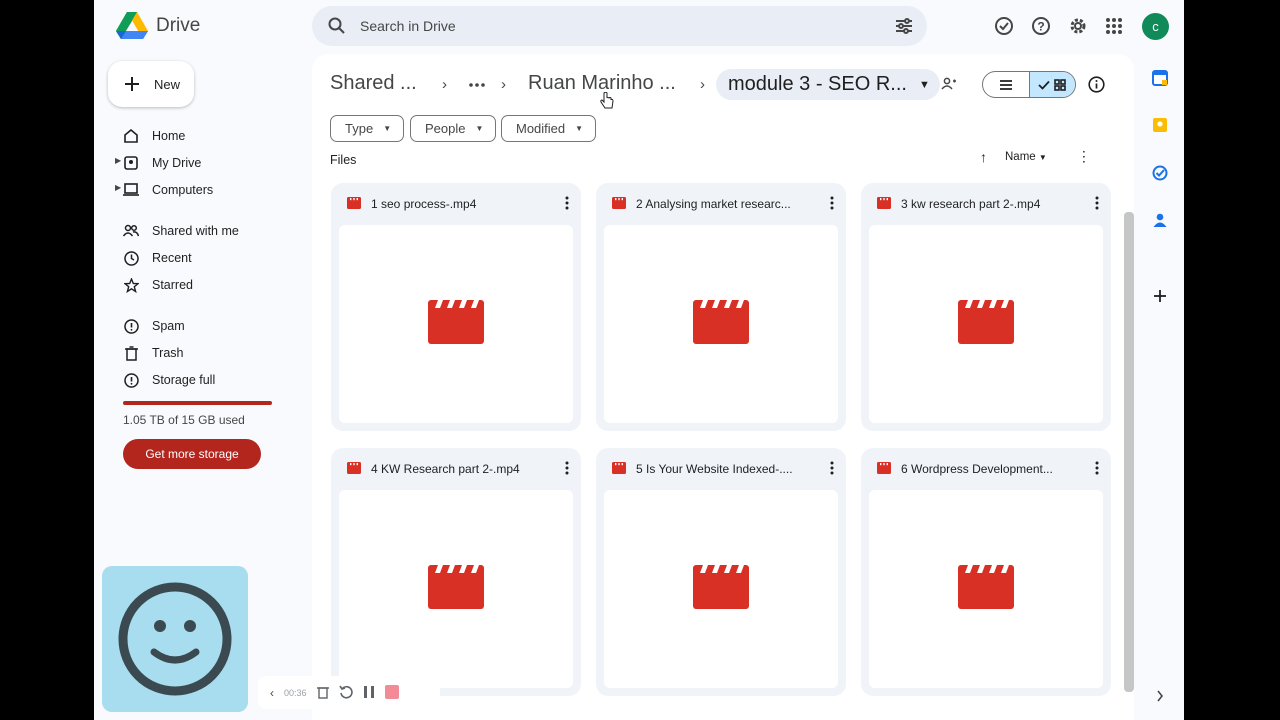 Image resolution: width=1280 pixels, height=720 pixels. What do you see at coordinates (971, 204) in the screenshot?
I see `file-name: 3 kw research part 2-.mp4` at bounding box center [971, 204].